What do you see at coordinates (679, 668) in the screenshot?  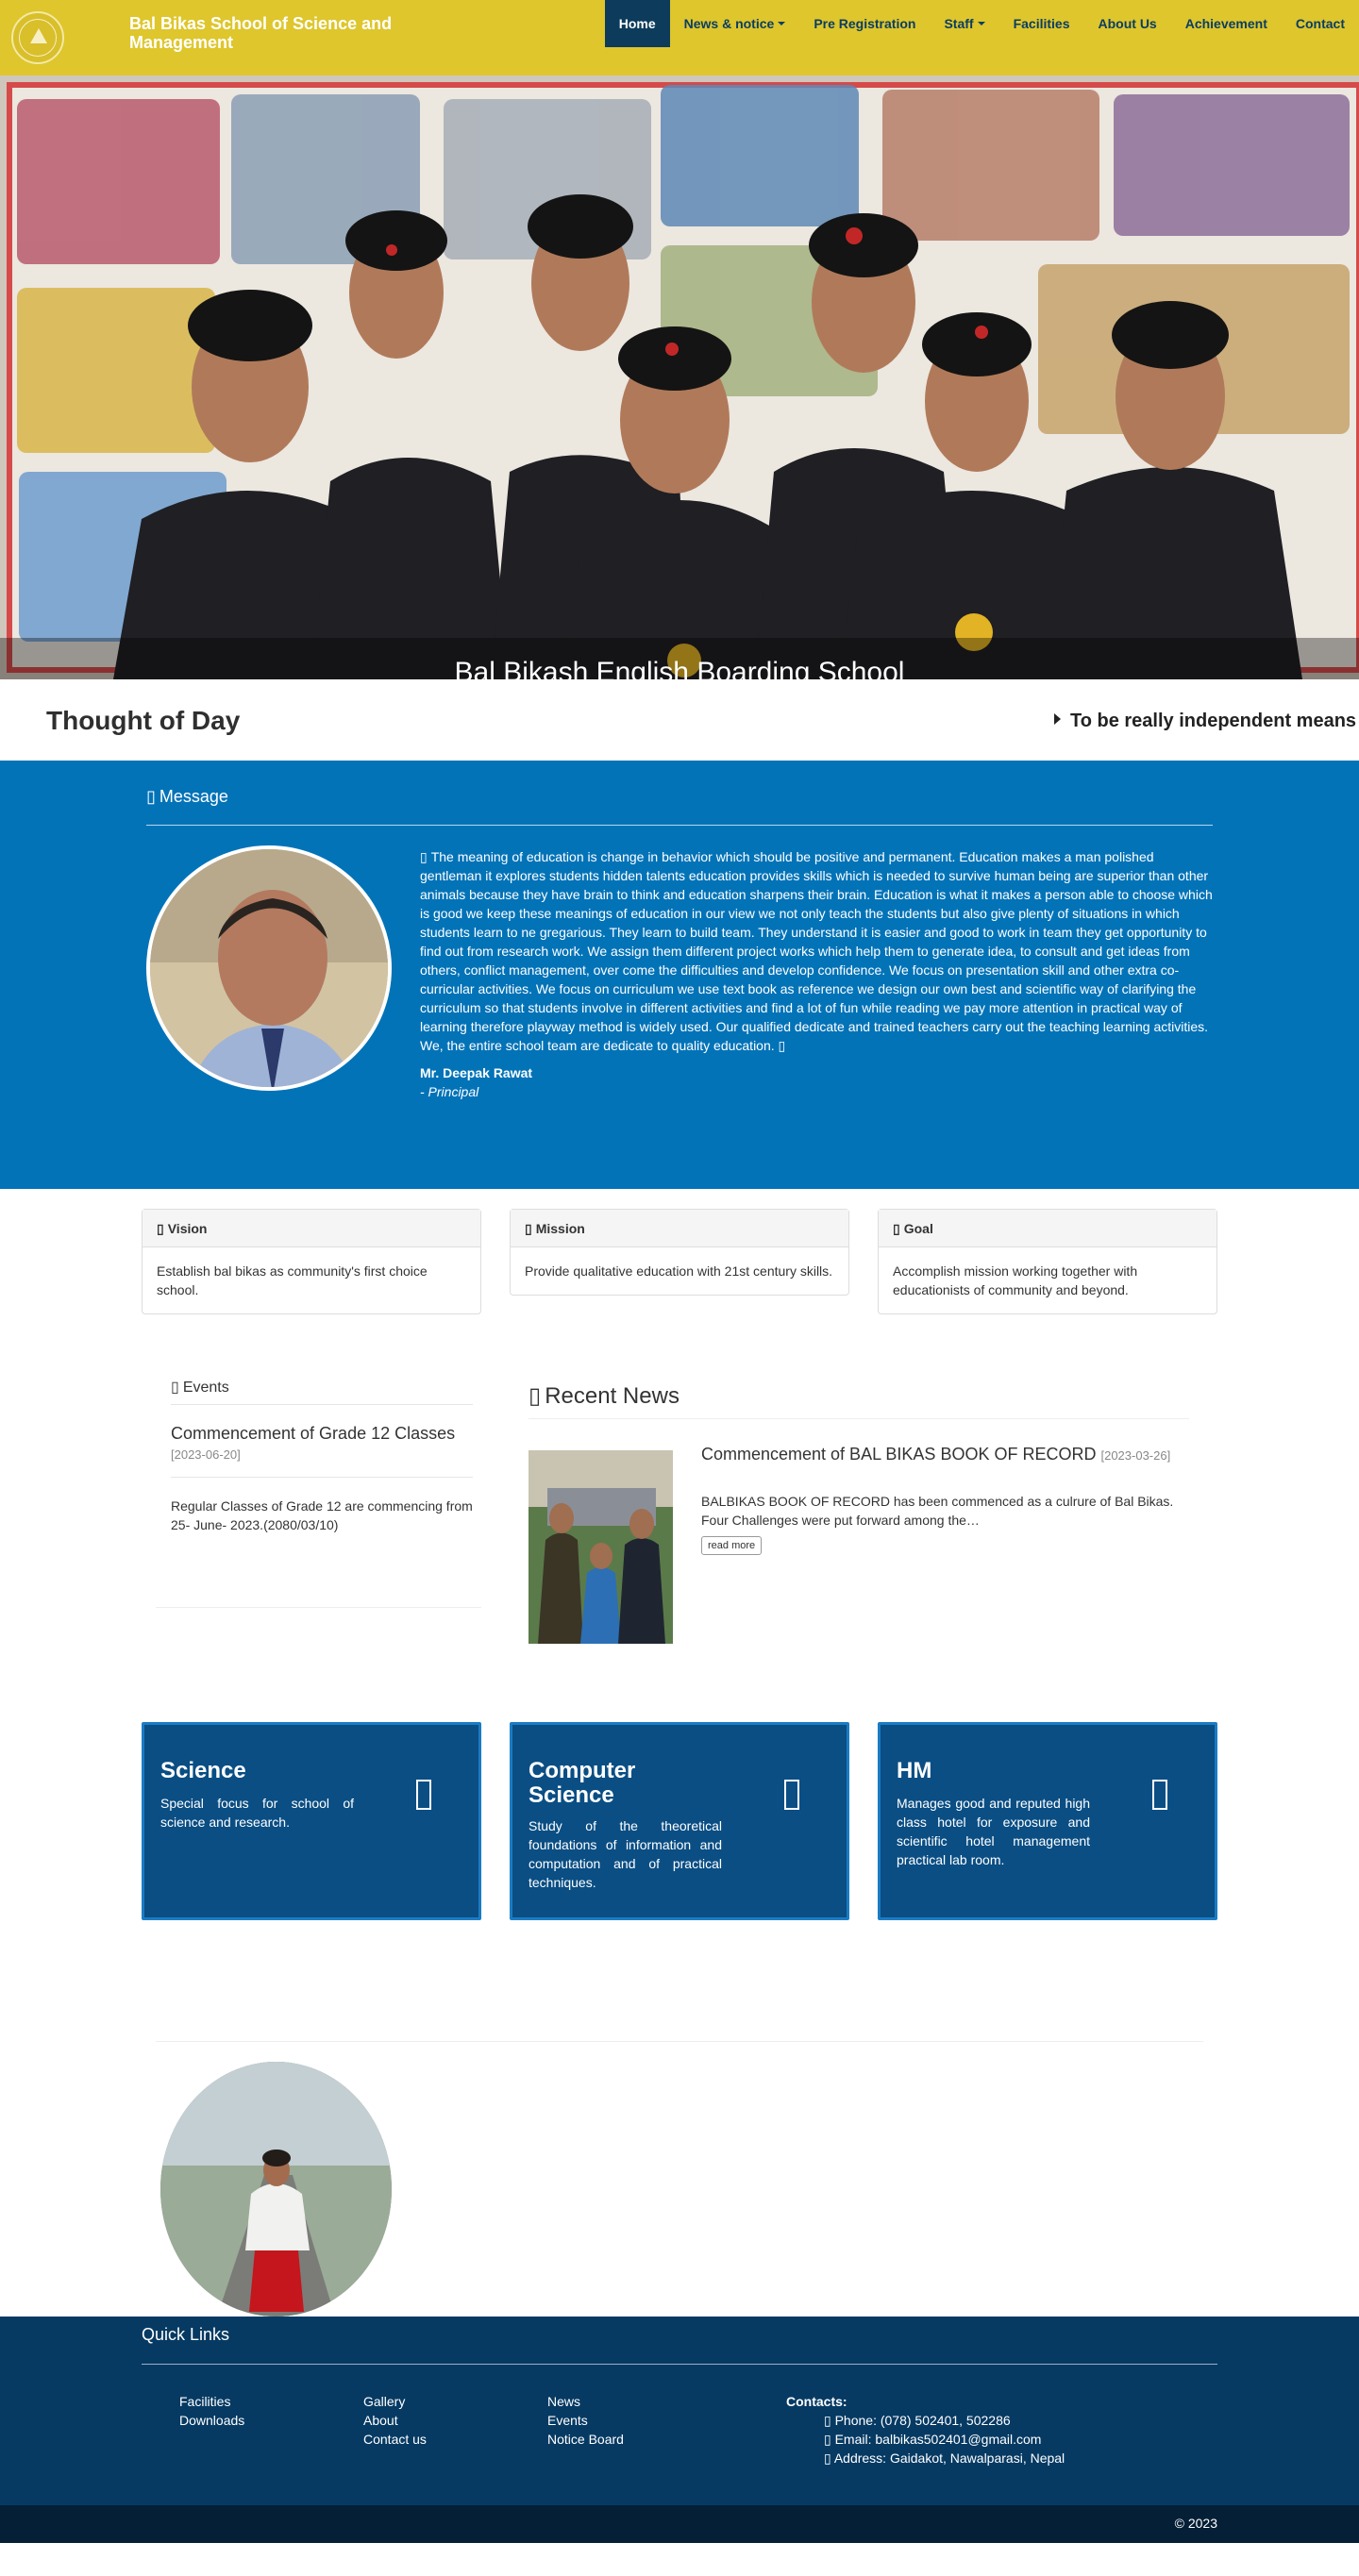 I see `hero-caption: Bal Bikash English Boarding School` at bounding box center [679, 668].